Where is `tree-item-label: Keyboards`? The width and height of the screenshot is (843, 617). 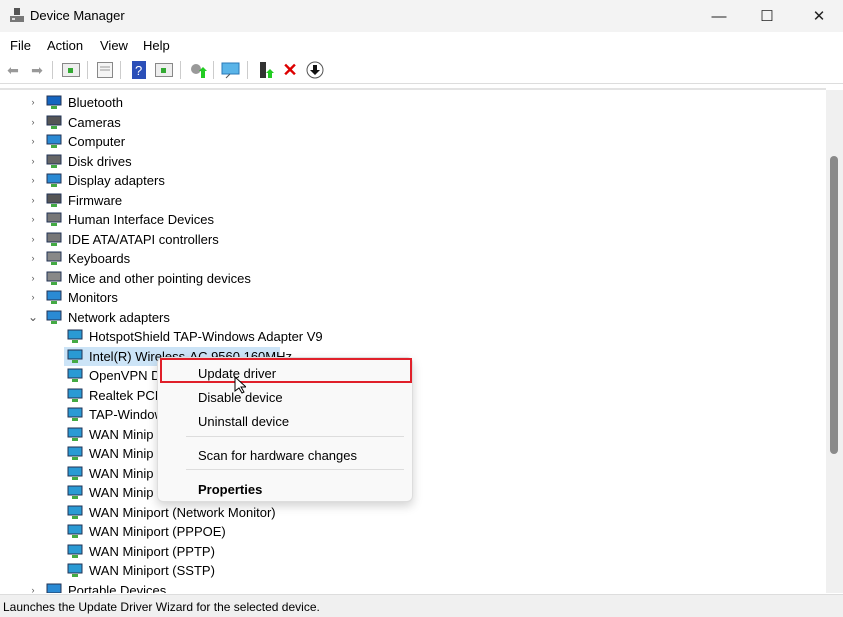
tree-item-label: Keyboards is located at coordinates (99, 258).